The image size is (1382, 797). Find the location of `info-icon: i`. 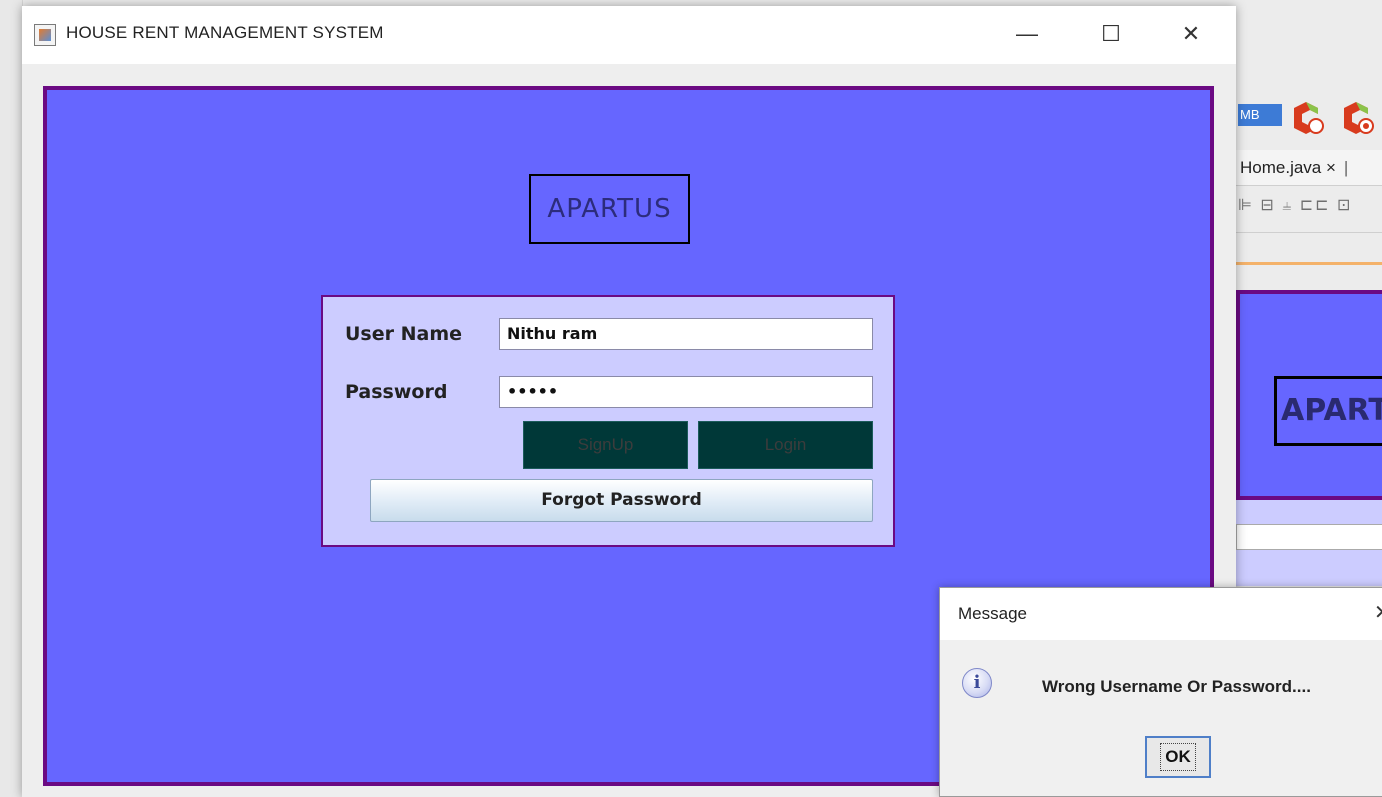

info-icon: i is located at coordinates (977, 683).